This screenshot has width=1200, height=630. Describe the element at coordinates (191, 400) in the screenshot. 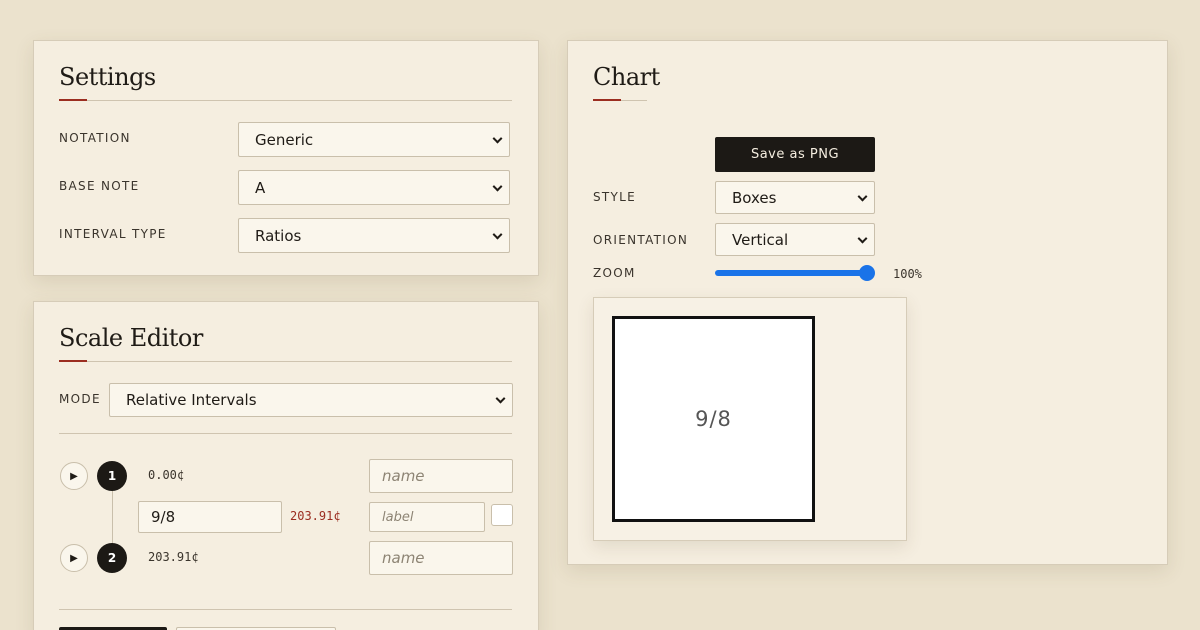

I see `mode-select-value: Relative Intervals` at that location.